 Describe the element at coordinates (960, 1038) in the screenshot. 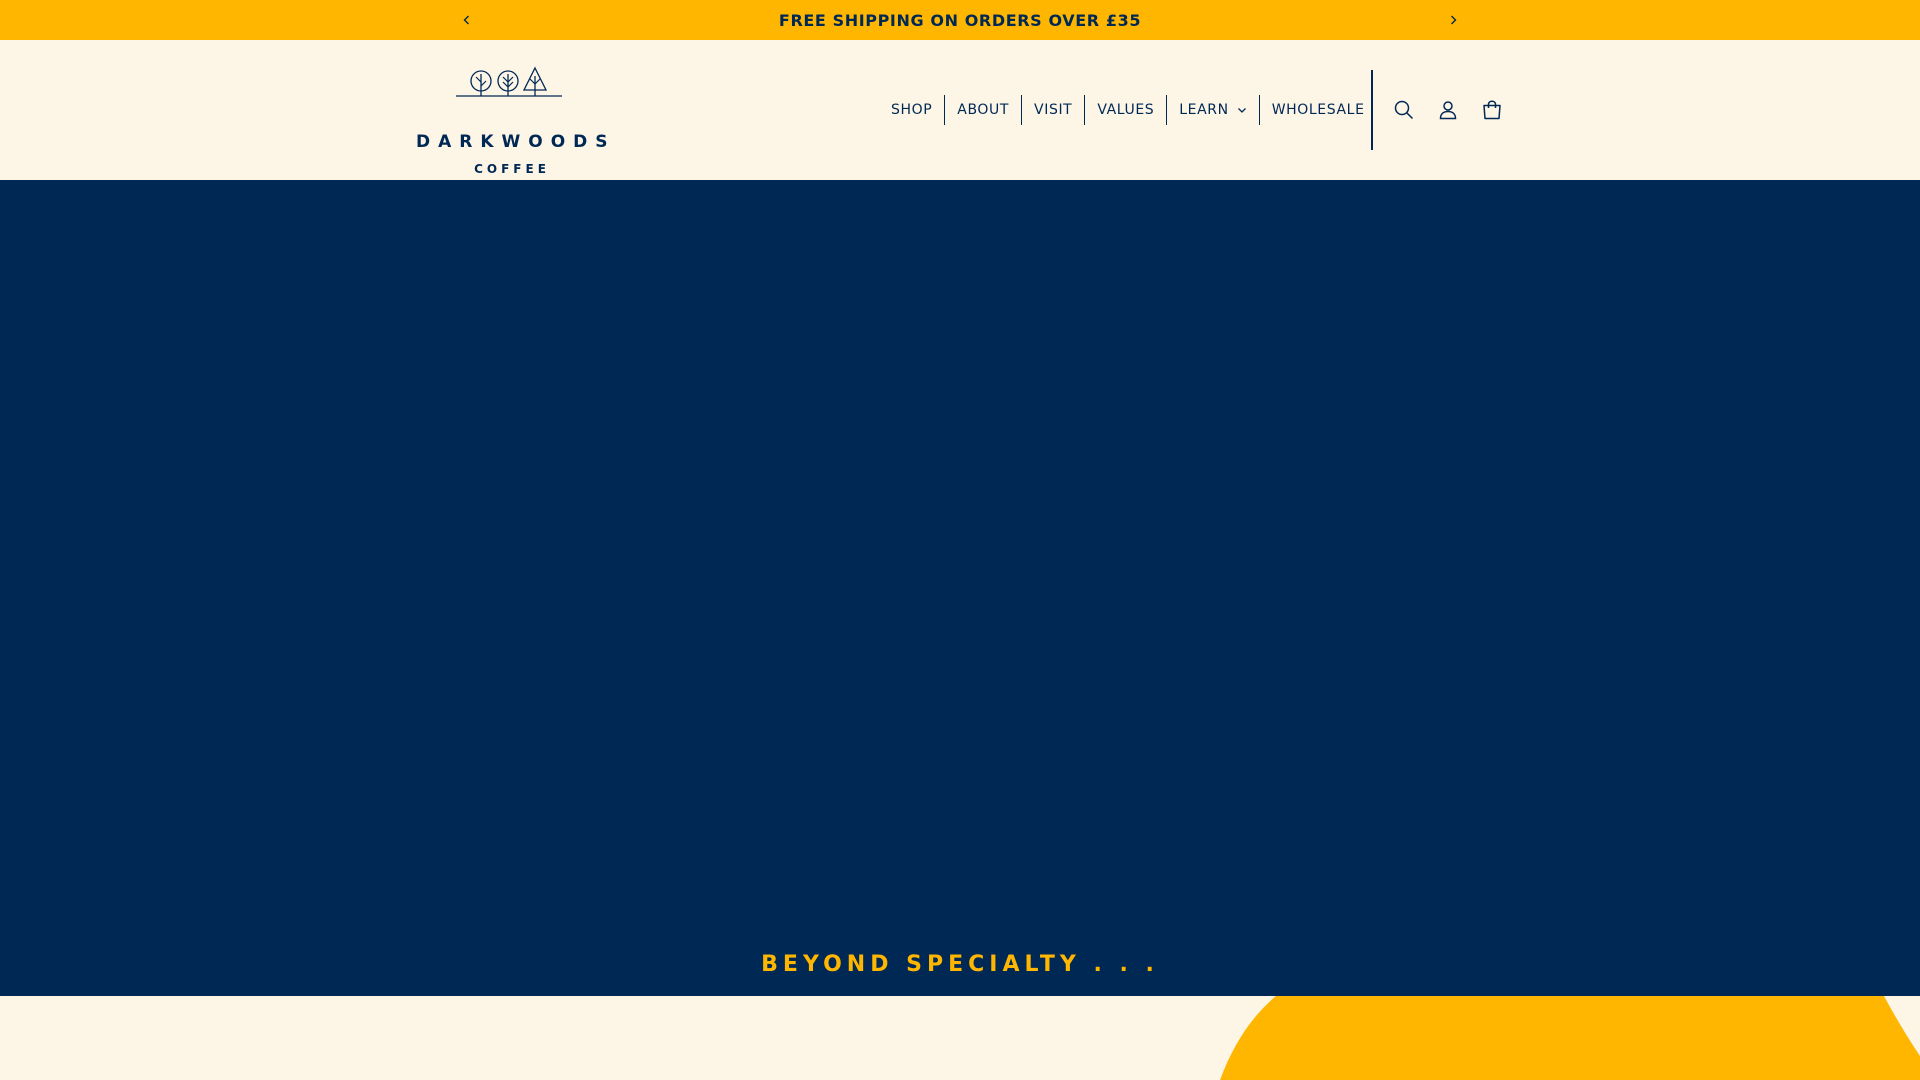

I see `content-section` at that location.